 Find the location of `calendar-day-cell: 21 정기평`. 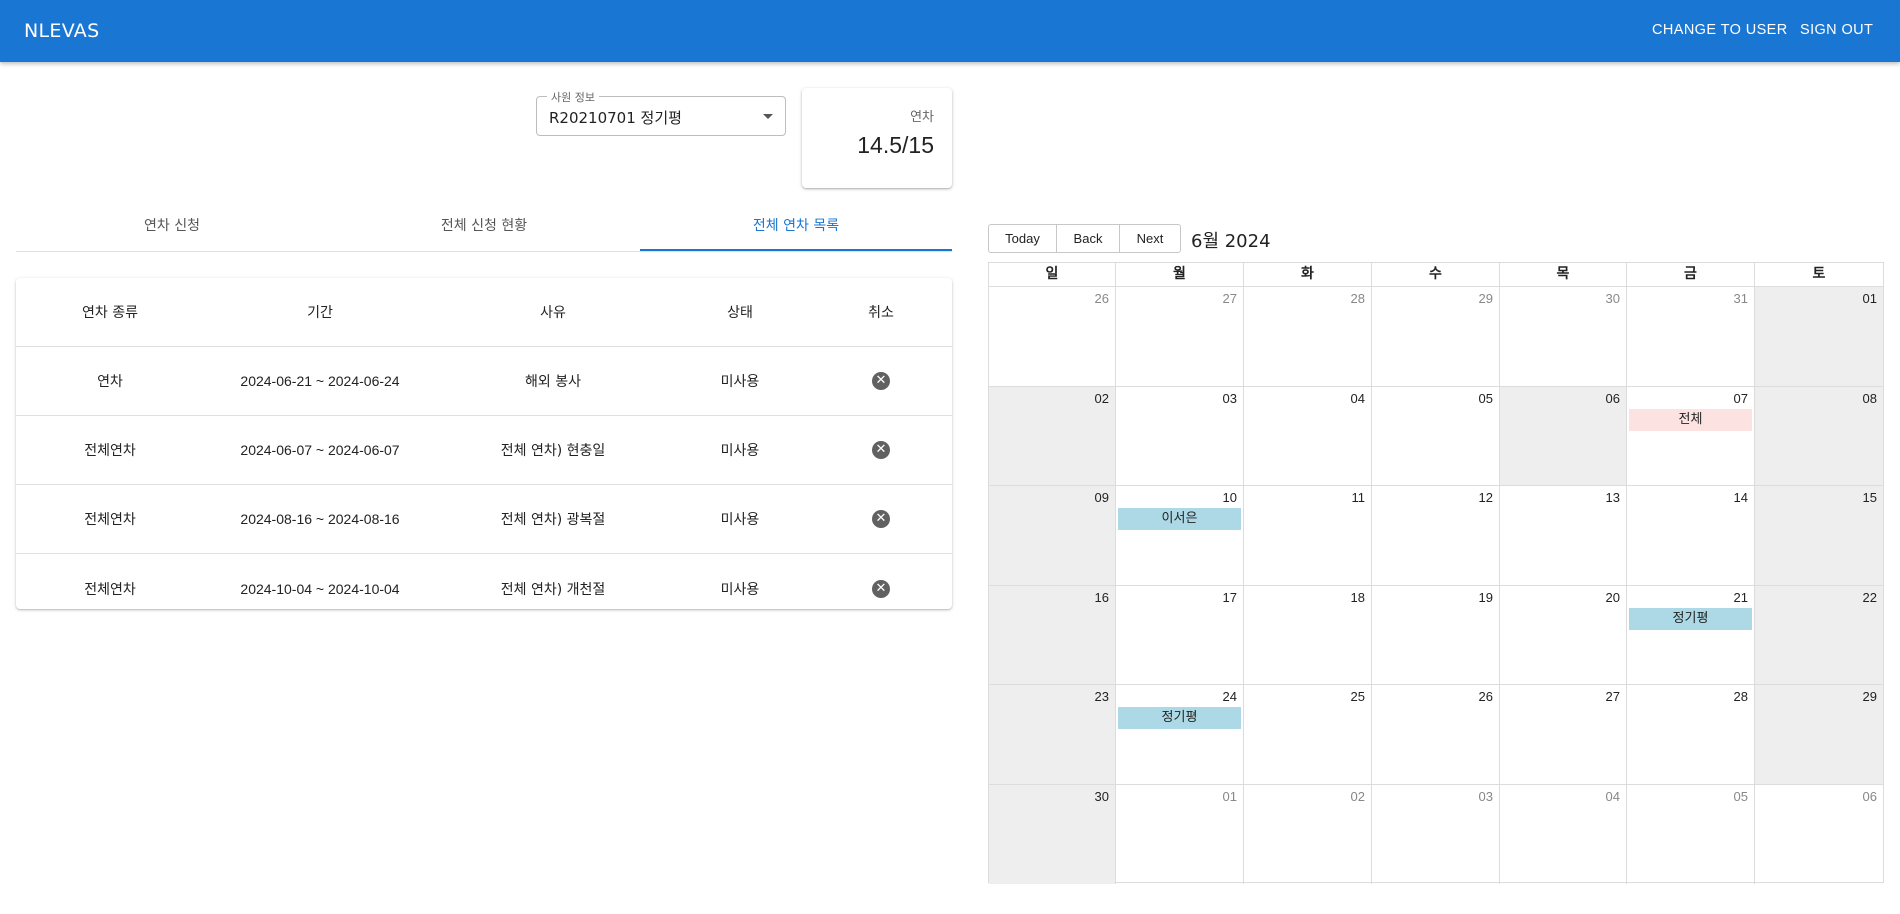

calendar-day-cell: 21 정기평 is located at coordinates (1691, 635).